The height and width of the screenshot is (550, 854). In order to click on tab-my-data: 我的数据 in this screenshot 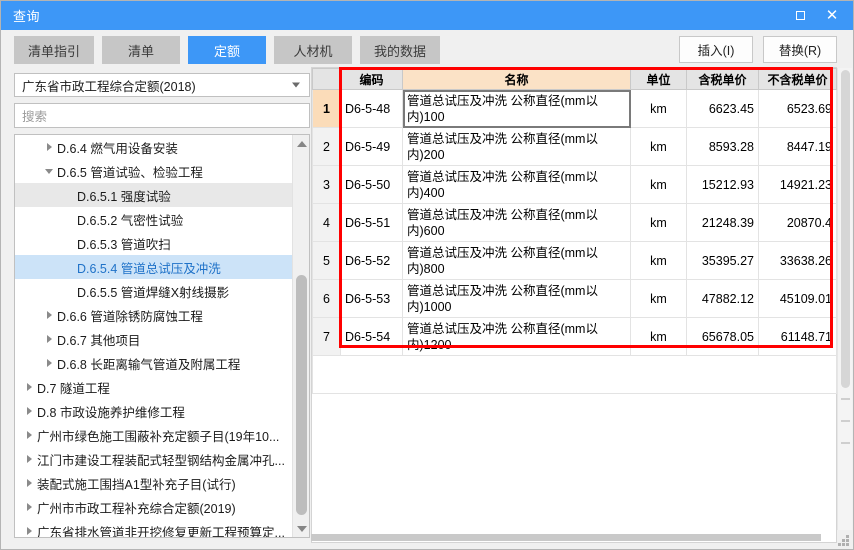, I will do `click(400, 50)`.